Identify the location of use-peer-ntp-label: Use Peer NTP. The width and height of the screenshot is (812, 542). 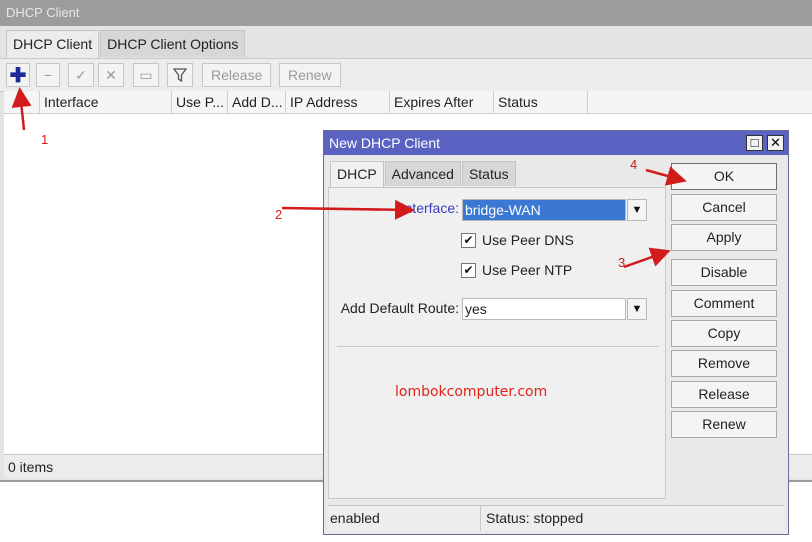
(527, 270).